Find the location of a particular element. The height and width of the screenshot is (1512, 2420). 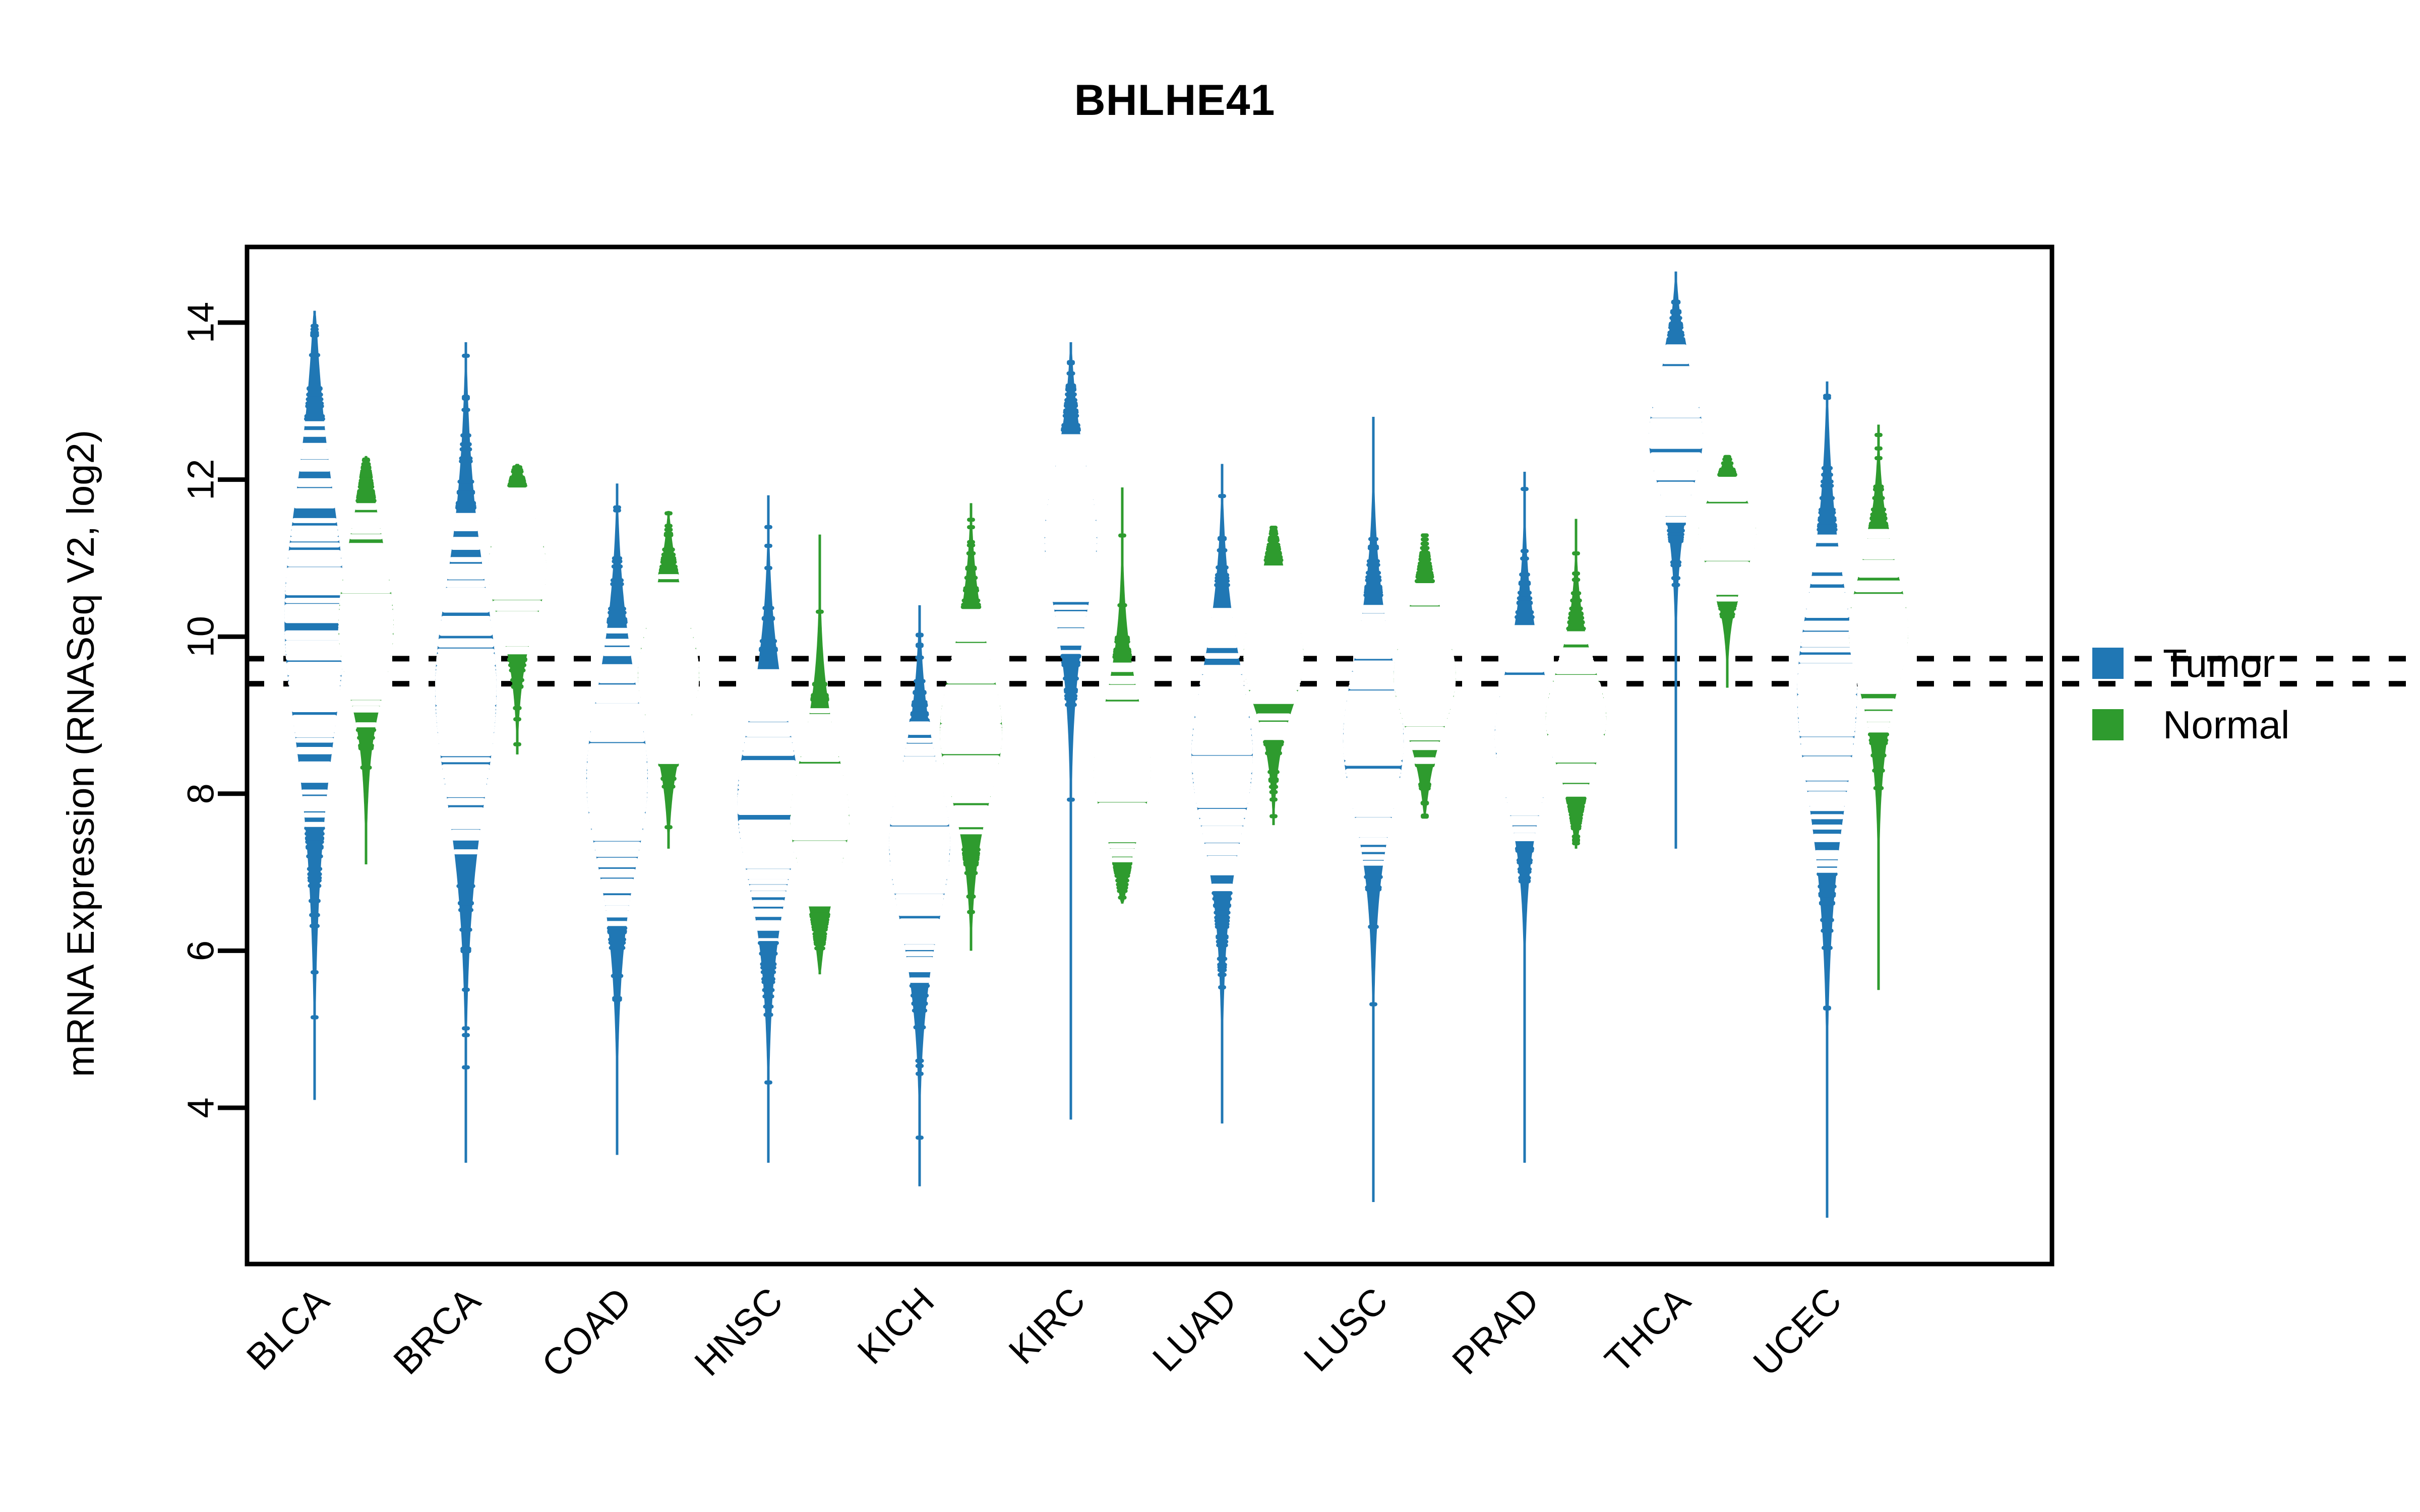

y-axis-tick-label: 12 is located at coordinates (201, 479).